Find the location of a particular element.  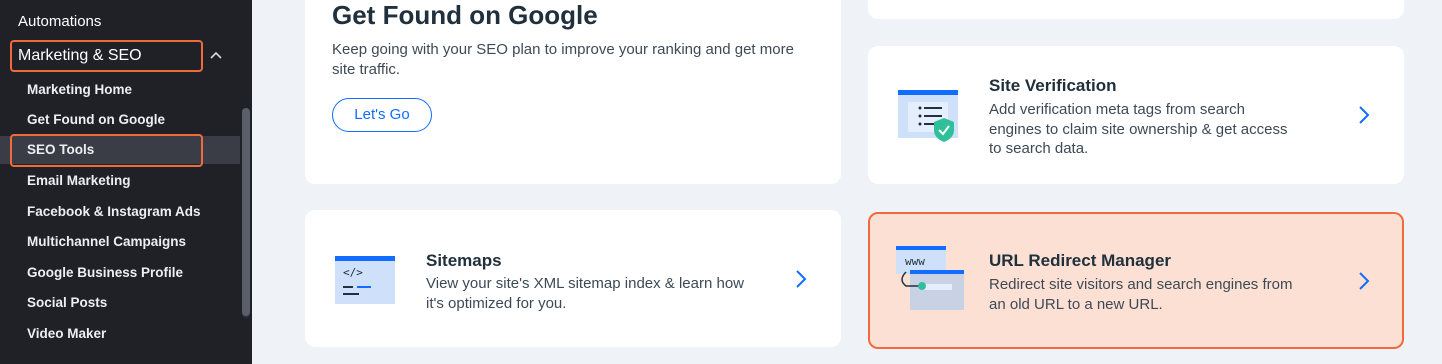

sitemaps-title: Sitemaps is located at coordinates (464, 260).